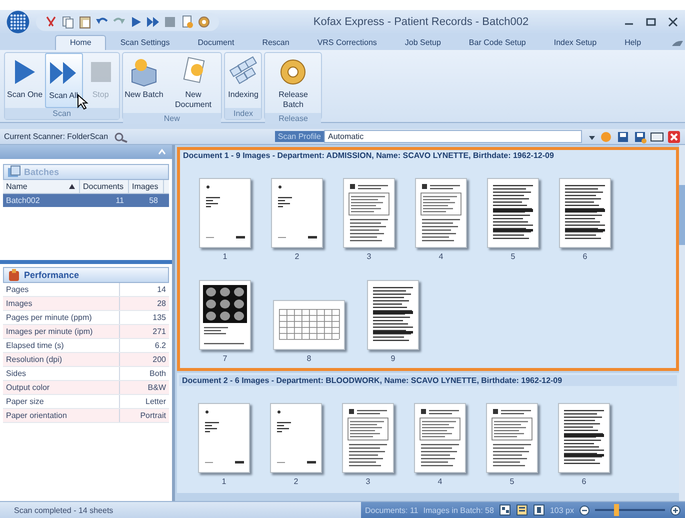 This screenshot has height=518, width=685. What do you see at coordinates (225, 358) in the screenshot?
I see `page-number: 7` at bounding box center [225, 358].